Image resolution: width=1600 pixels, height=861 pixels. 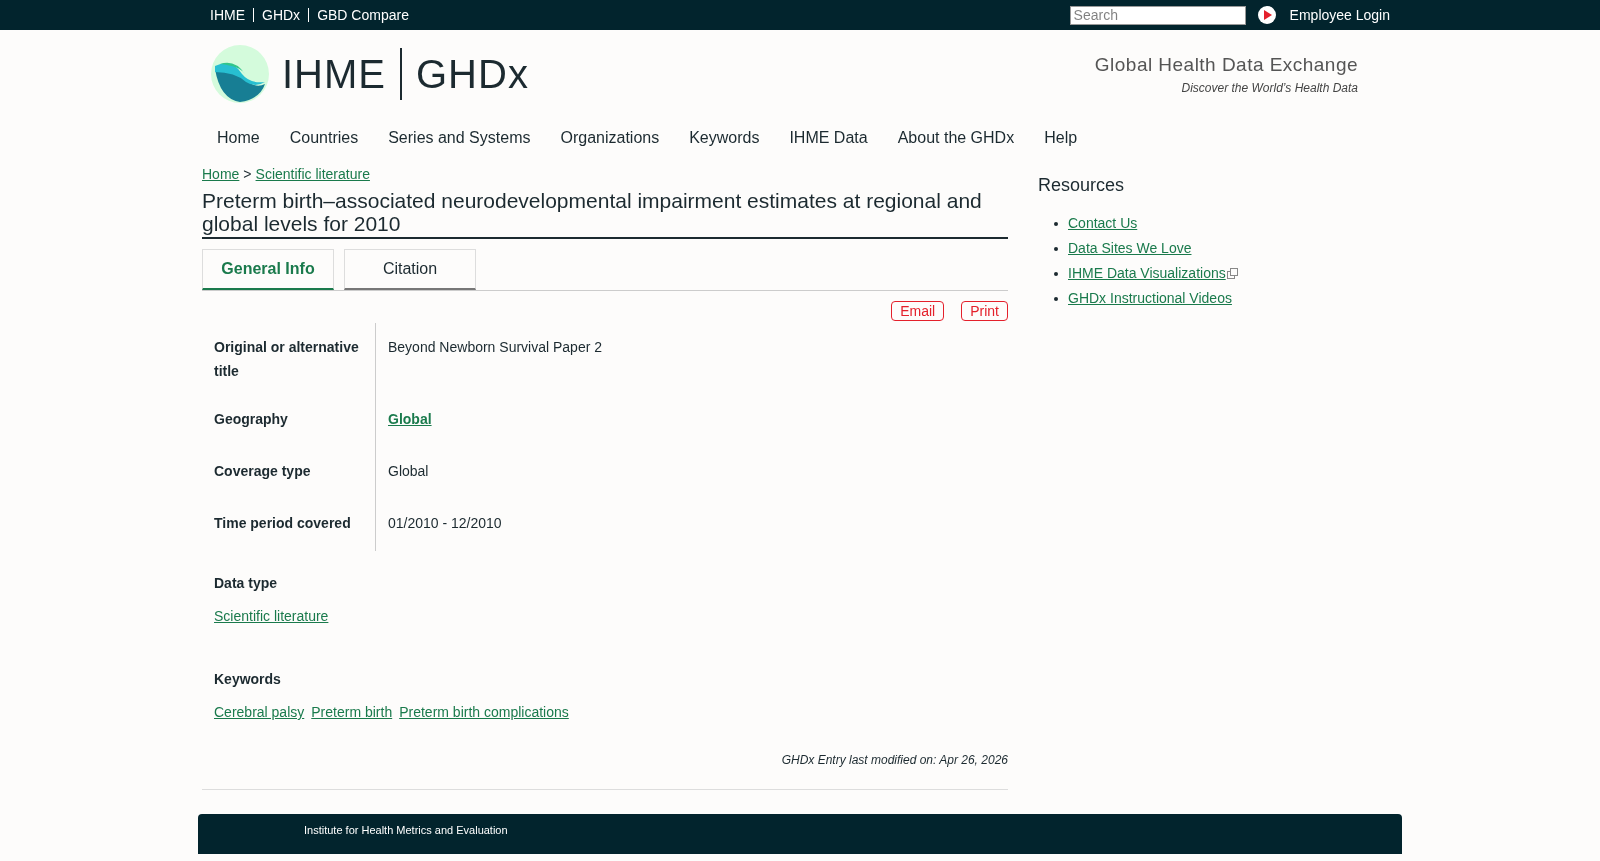 What do you see at coordinates (1147, 273) in the screenshot?
I see `resource-link: IHME Data Visualizations` at bounding box center [1147, 273].